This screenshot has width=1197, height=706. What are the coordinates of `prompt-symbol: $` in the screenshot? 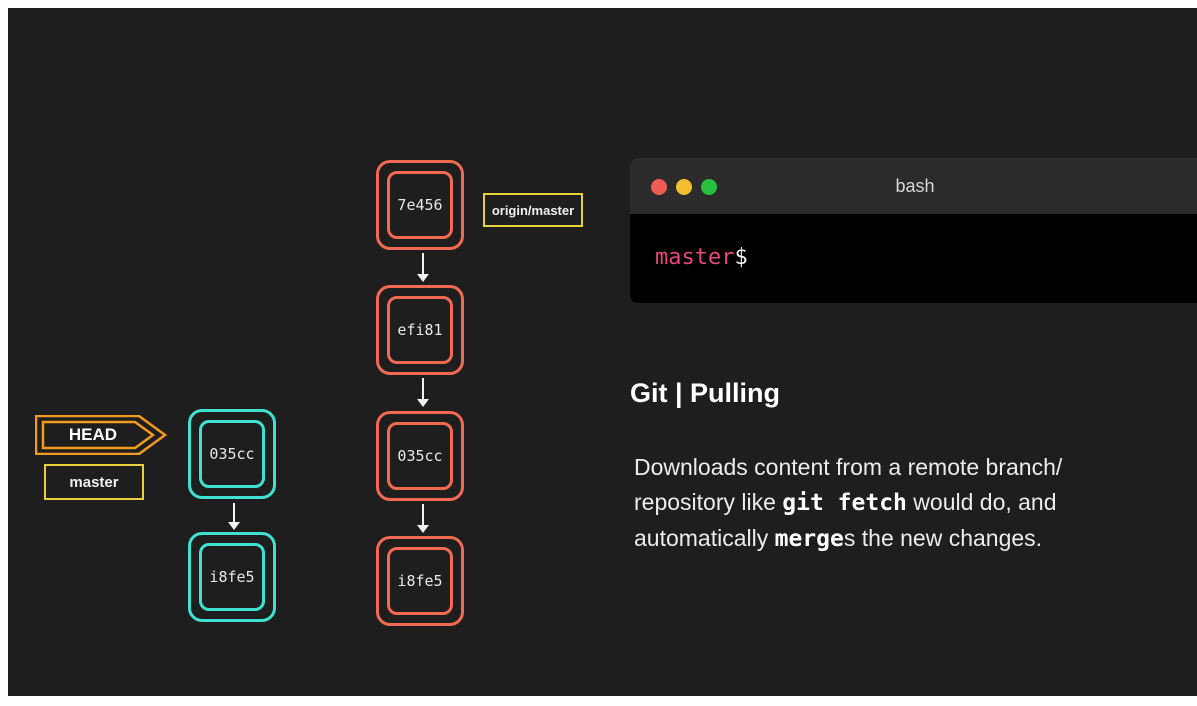 It's located at (741, 257).